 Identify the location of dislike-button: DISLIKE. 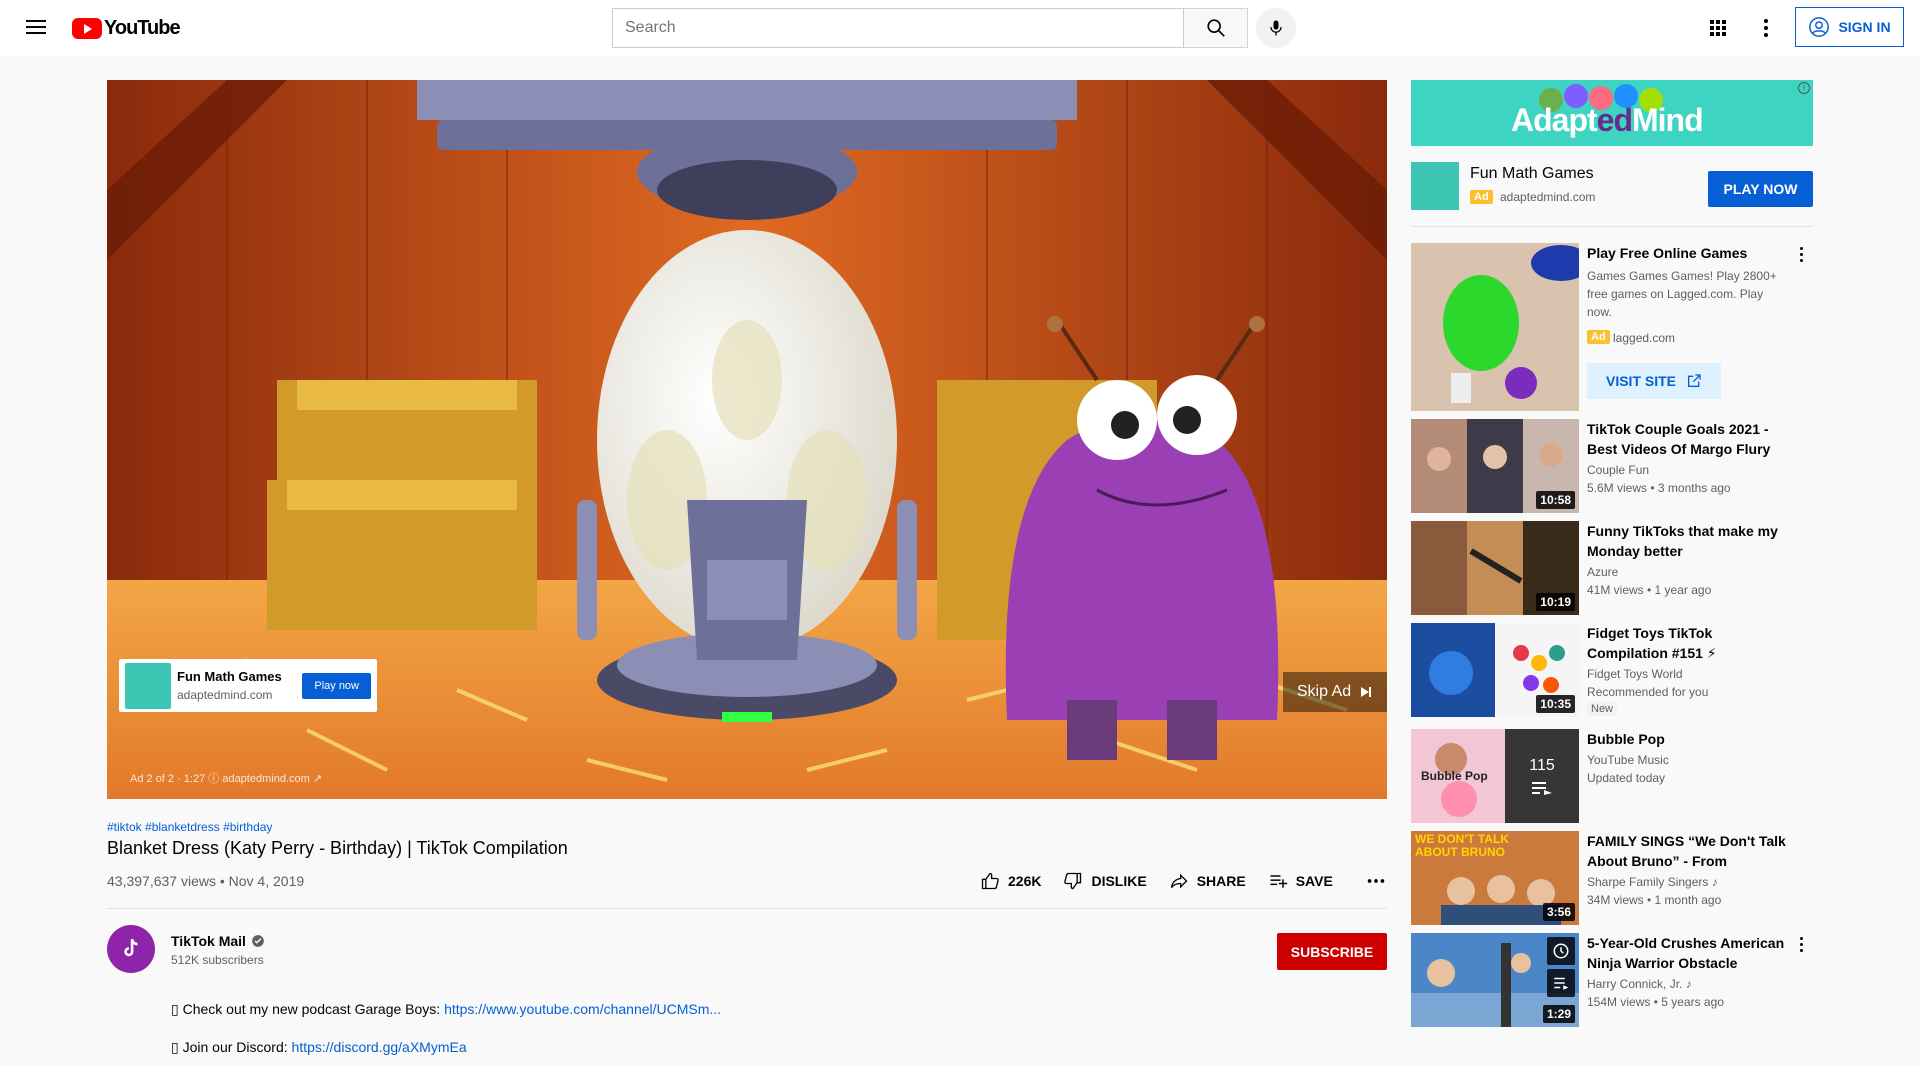
(1105, 881).